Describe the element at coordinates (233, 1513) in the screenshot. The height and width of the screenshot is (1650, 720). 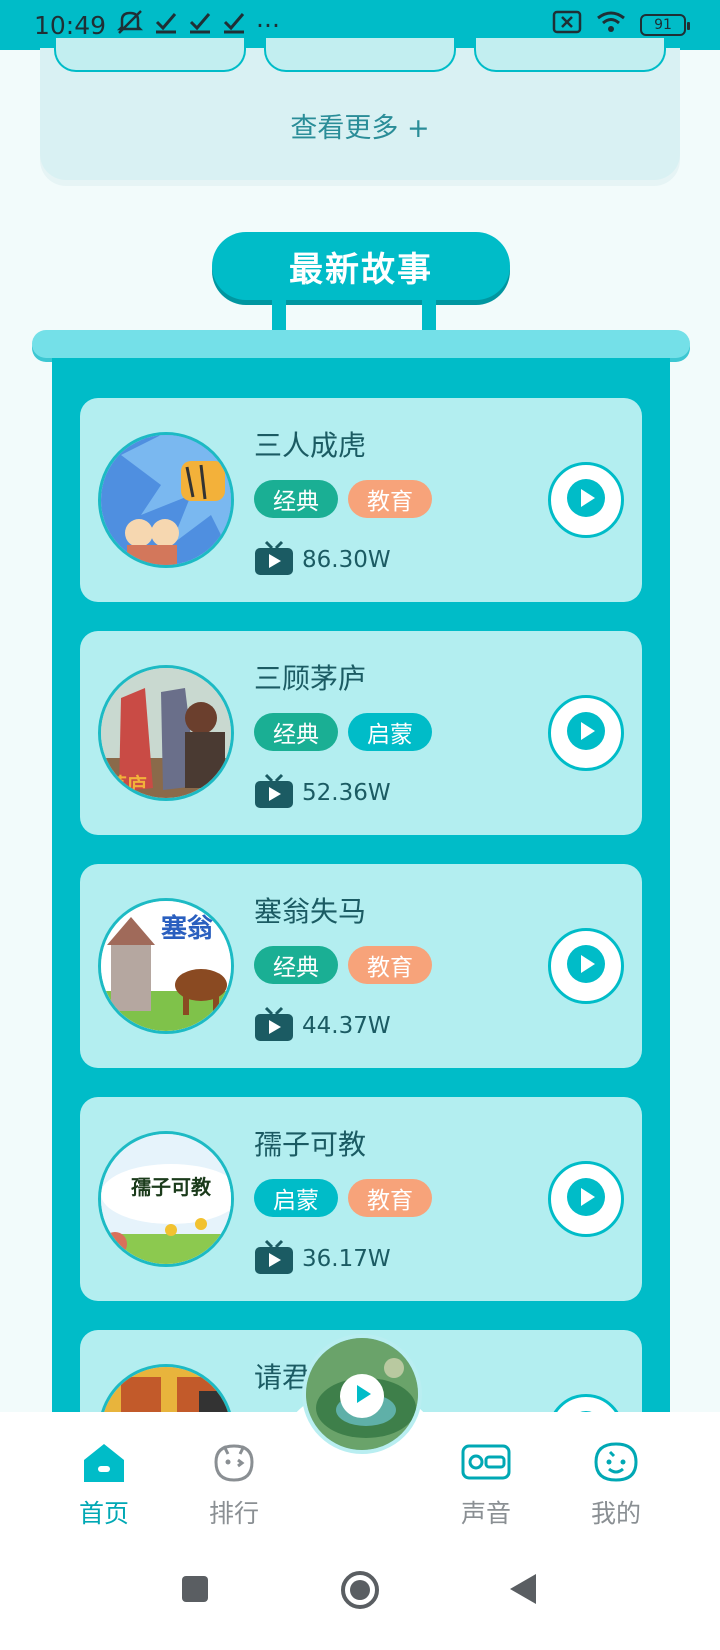
I see `nav-rank-label: 排行` at that location.